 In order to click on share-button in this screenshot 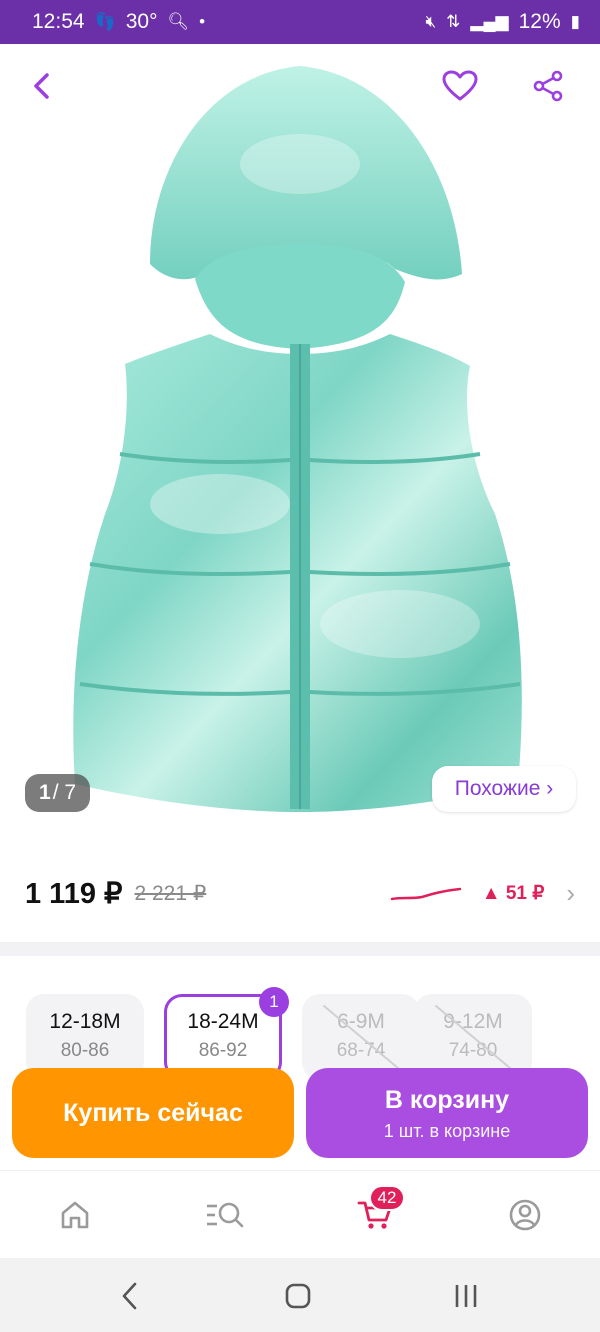, I will do `click(548, 86)`.